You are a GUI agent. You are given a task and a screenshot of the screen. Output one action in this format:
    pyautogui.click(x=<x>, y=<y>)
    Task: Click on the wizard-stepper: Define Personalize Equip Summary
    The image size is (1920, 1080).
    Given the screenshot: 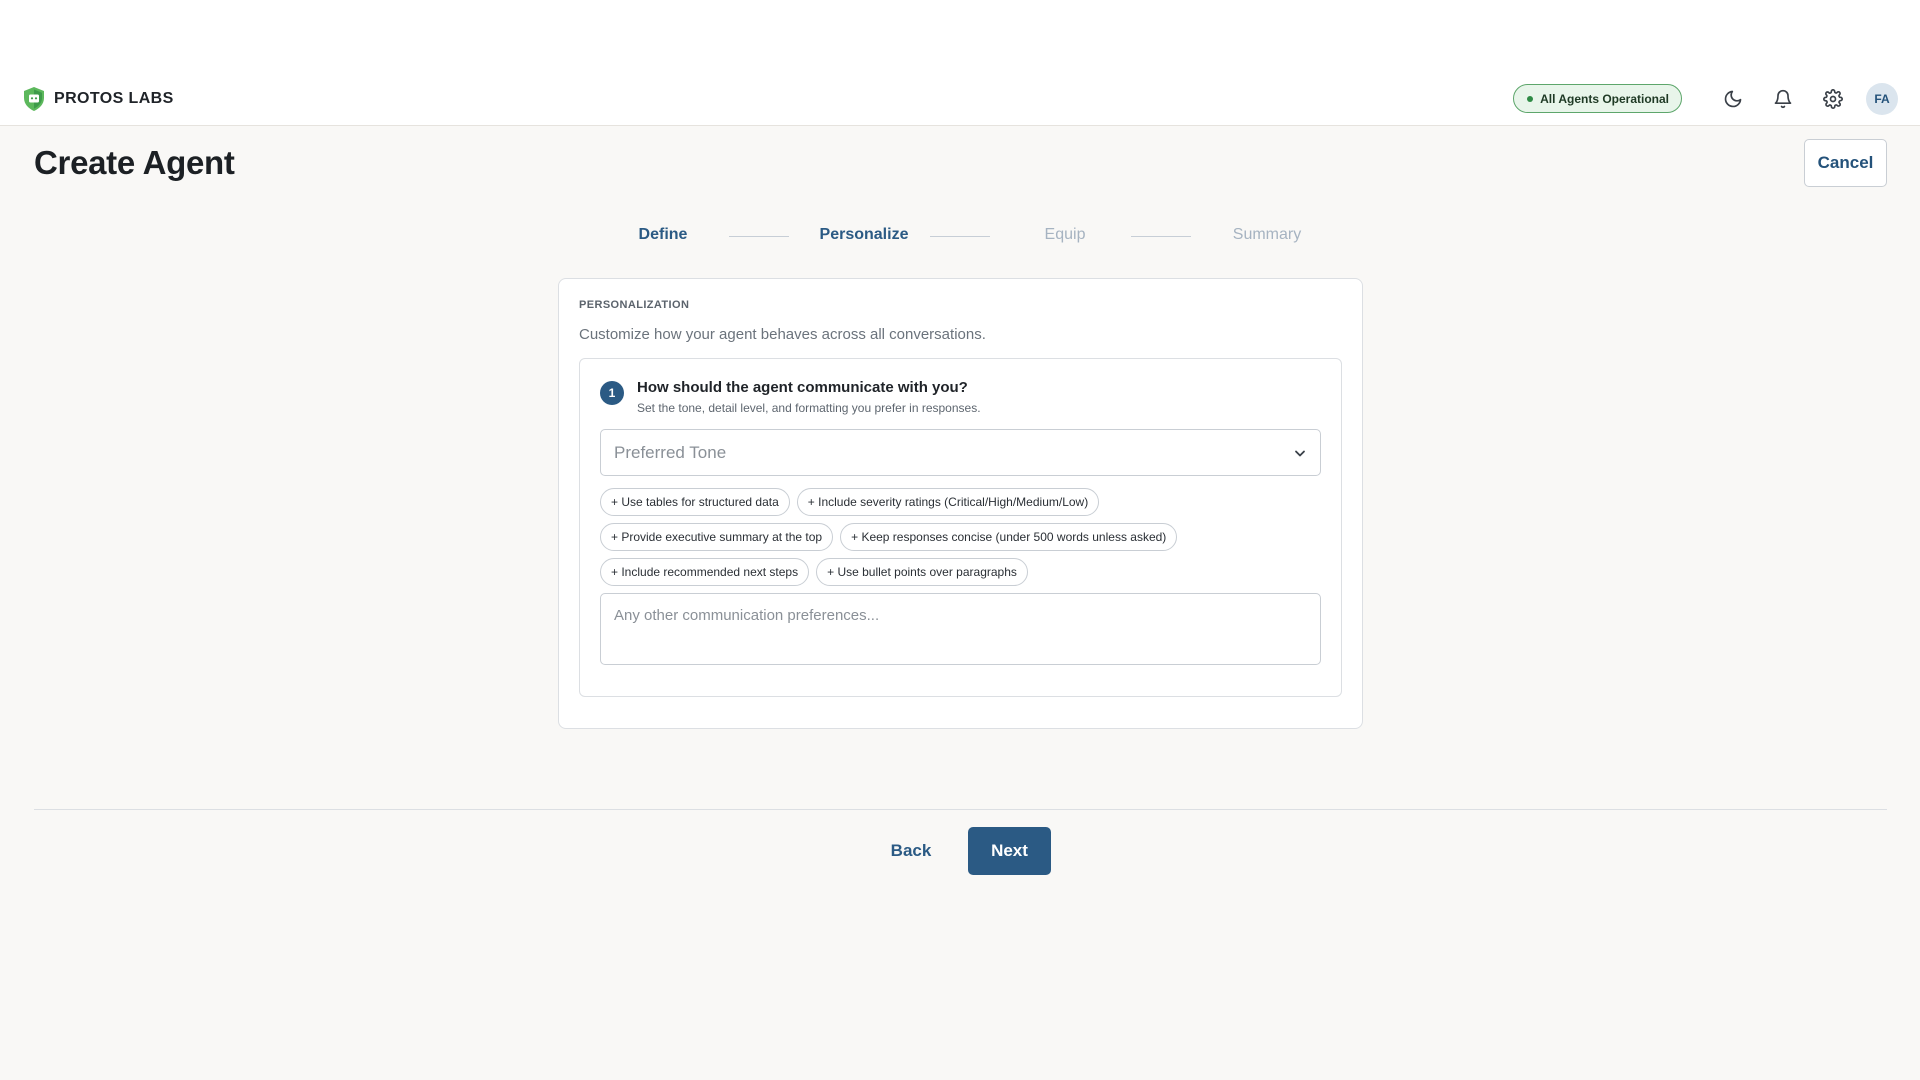 What is the action you would take?
    pyautogui.click(x=960, y=238)
    